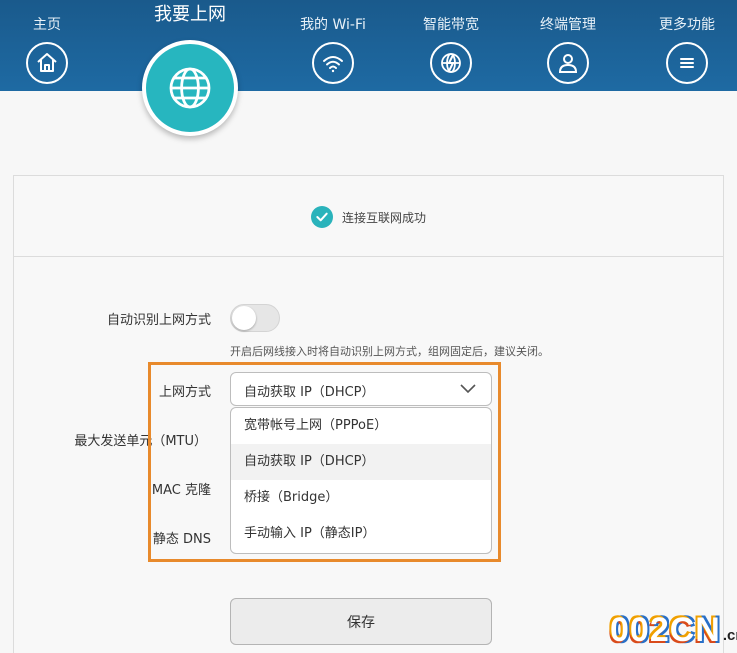  I want to click on nav-wifi-label: 我的 Wi-Fi, so click(333, 25).